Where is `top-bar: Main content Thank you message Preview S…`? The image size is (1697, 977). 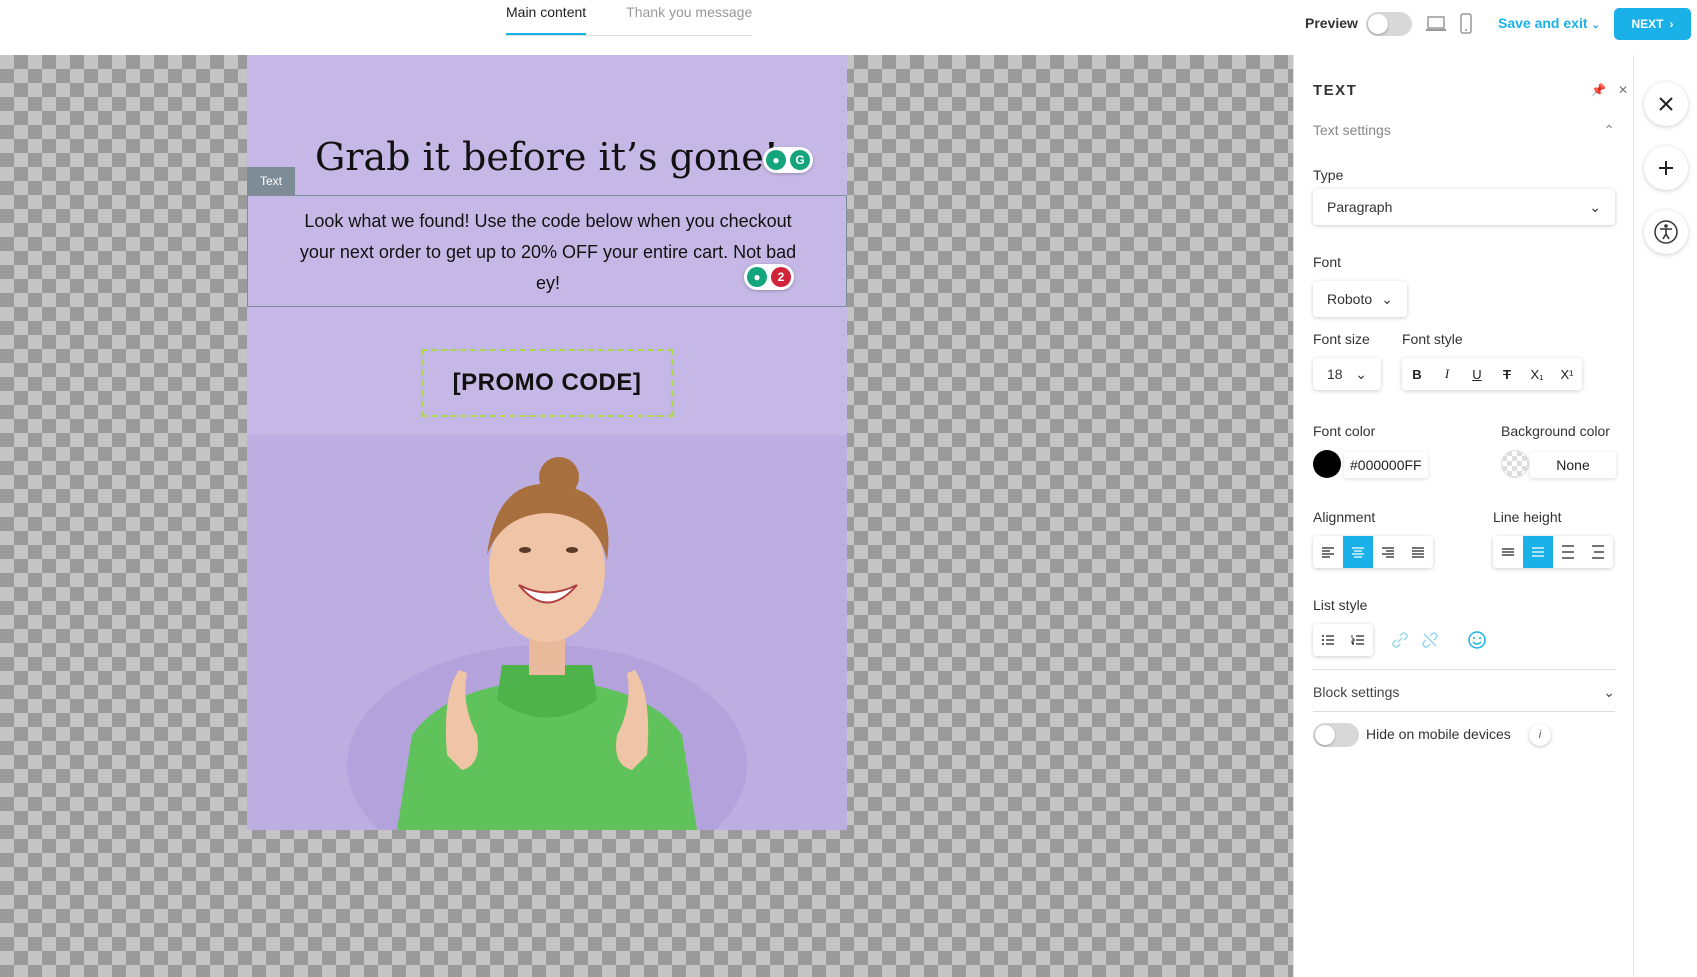 top-bar: Main content Thank you message Preview S… is located at coordinates (848, 27).